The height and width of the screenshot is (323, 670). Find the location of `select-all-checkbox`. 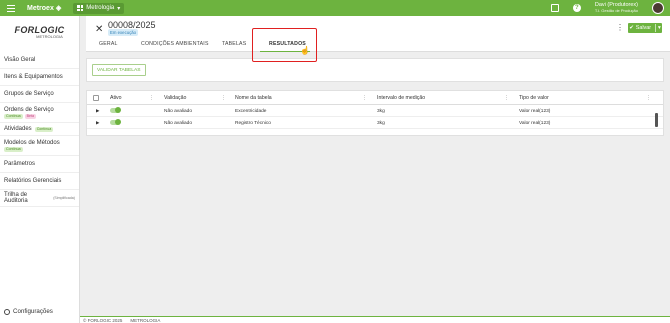

select-all-checkbox is located at coordinates (96, 98).